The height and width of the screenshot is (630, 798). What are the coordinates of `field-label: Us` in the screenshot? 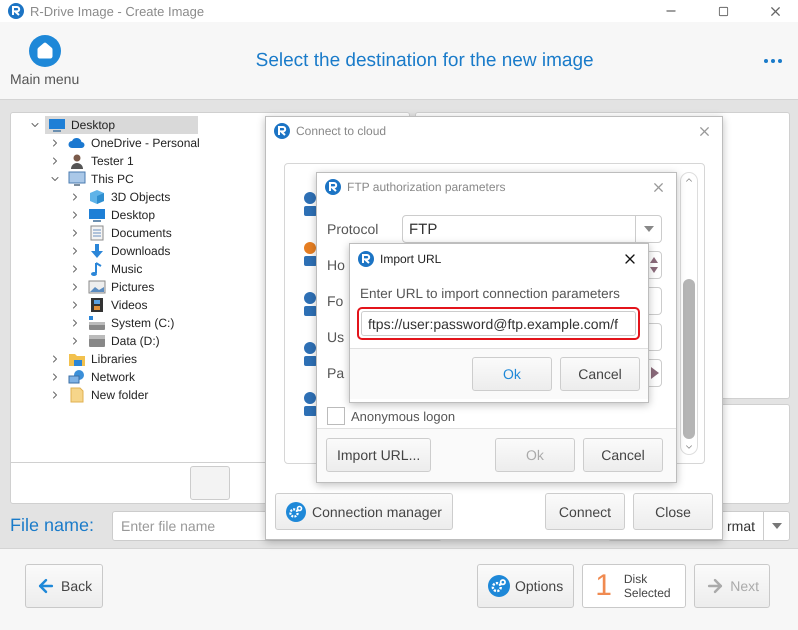 It's located at (335, 337).